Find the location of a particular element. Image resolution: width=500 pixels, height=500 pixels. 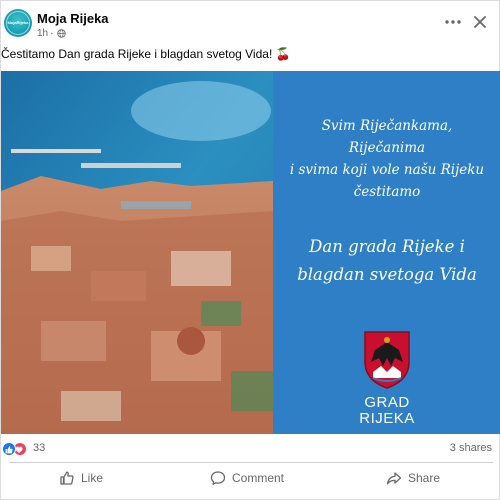

share-icon is located at coordinates (394, 478).